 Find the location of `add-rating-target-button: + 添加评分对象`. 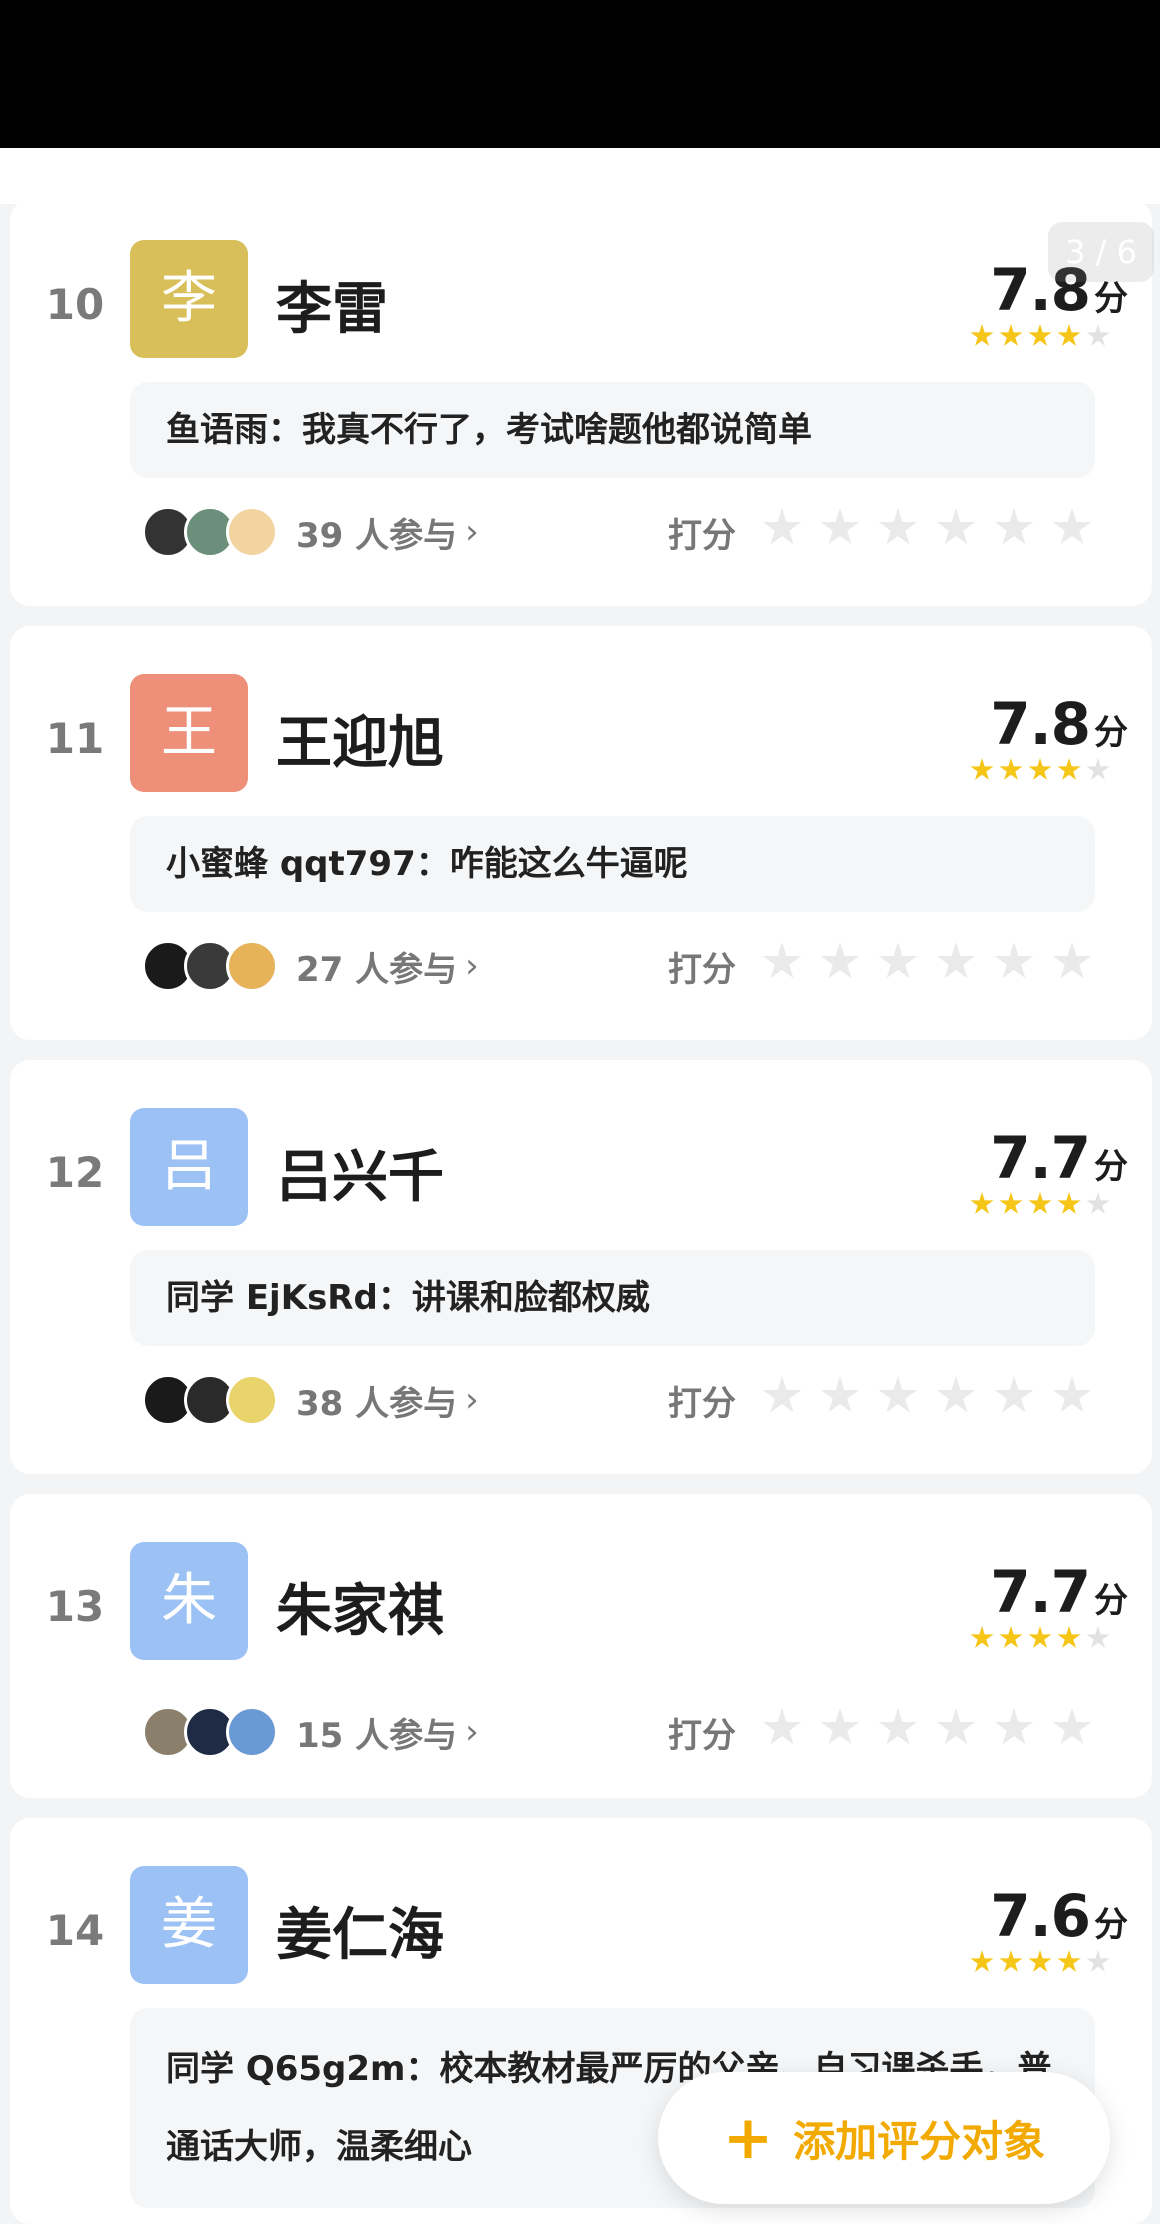

add-rating-target-button: + 添加评分对象 is located at coordinates (884, 2138).